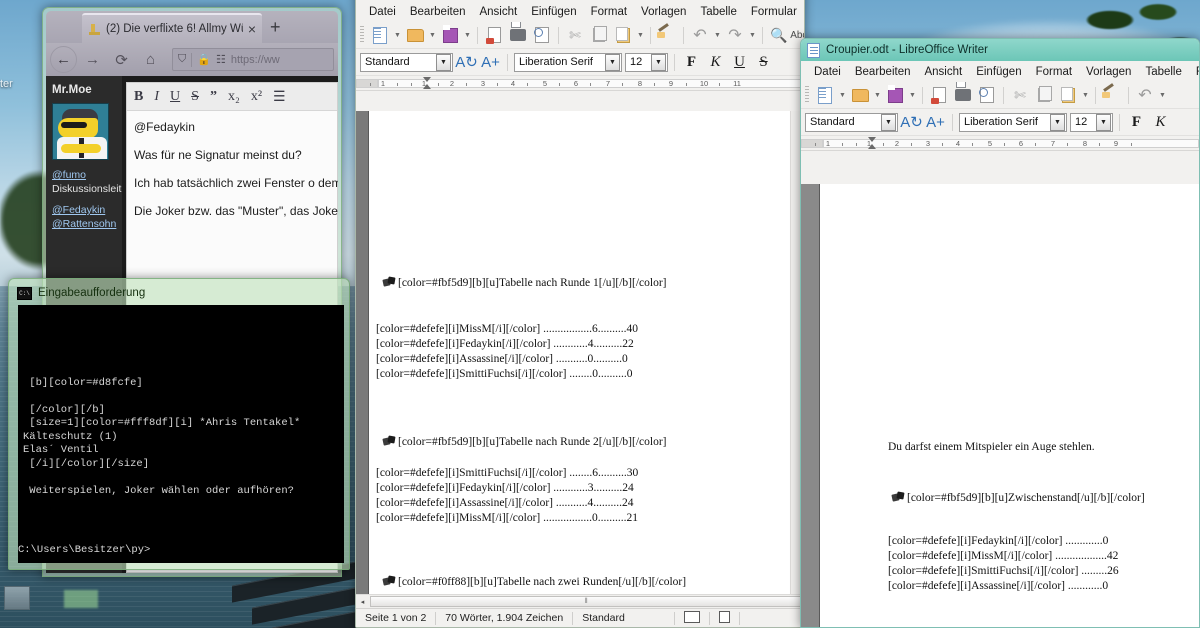 The image size is (1200, 628). I want to click on command-prompt-titlebar: C:\ Eingabeaufforderung, so click(179, 293).